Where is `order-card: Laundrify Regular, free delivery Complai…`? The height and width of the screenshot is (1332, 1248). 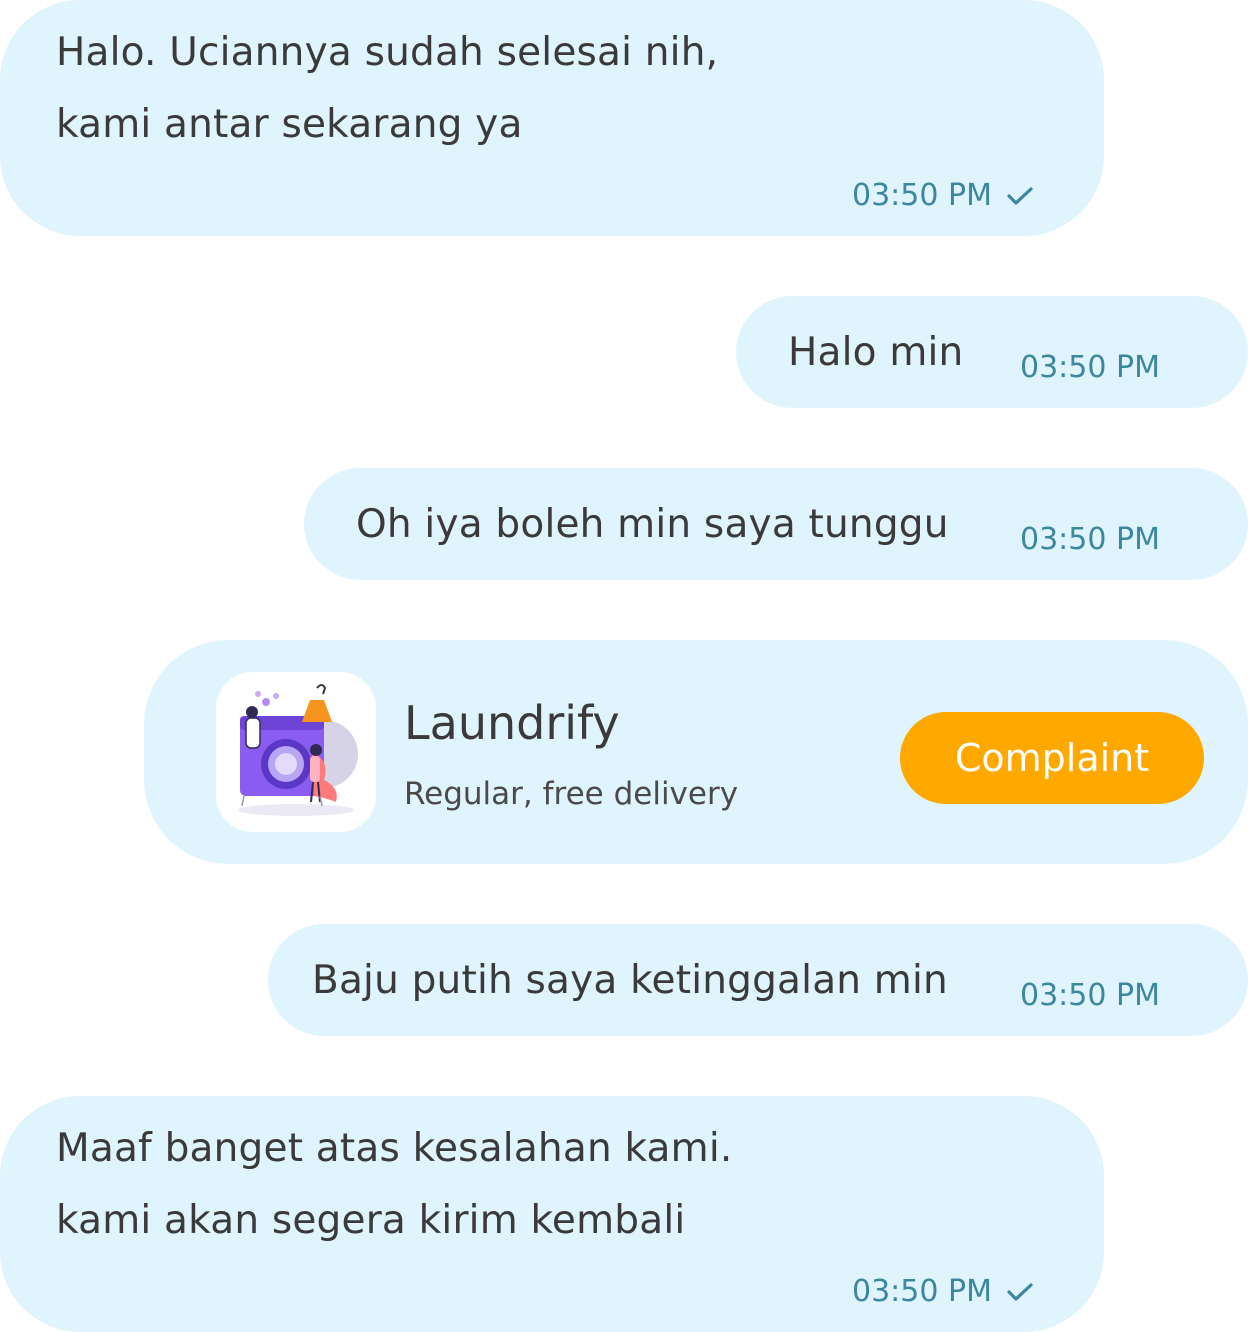 order-card: Laundrify Regular, free delivery Complai… is located at coordinates (696, 752).